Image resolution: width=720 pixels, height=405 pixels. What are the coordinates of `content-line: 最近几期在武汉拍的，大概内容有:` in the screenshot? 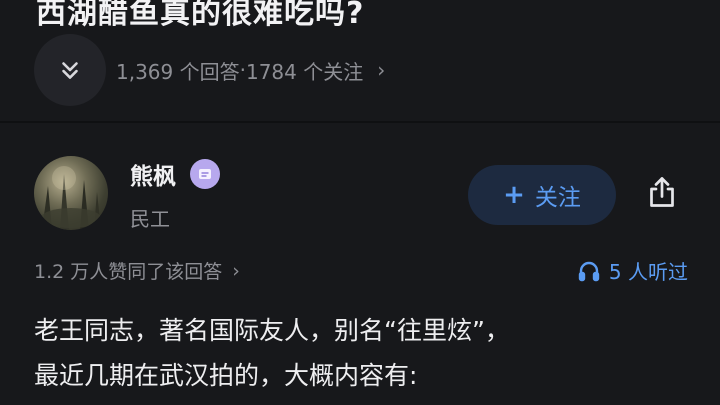 It's located at (226, 375).